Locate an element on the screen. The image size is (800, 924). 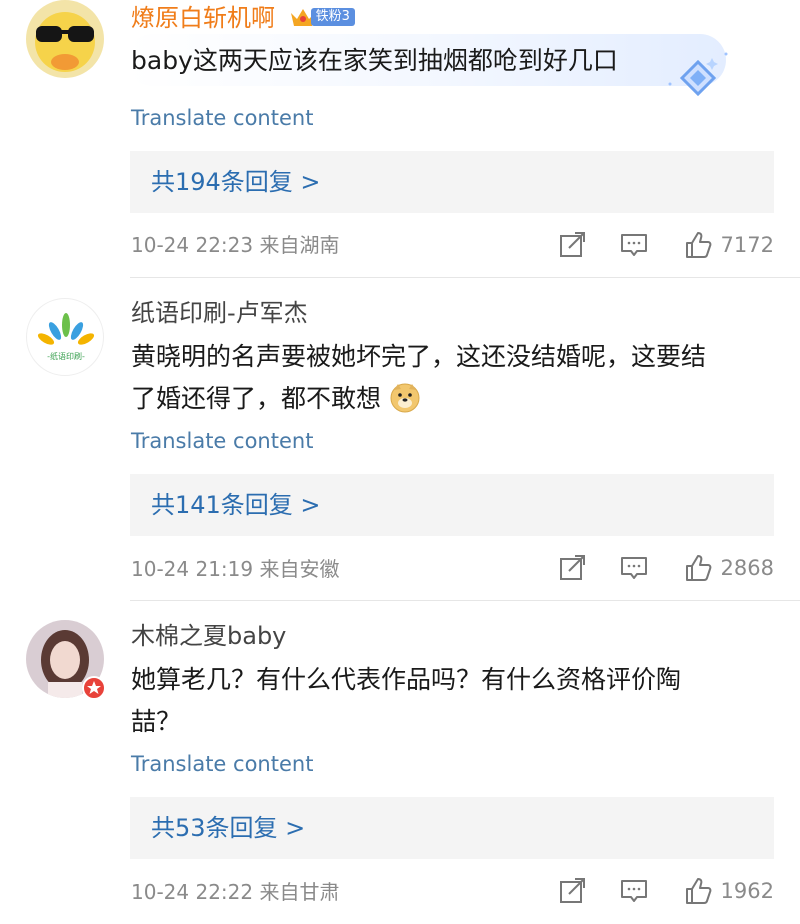
comment-text: 黄晓明的名声要被她坏完了，这还没结婚呢，这要结 了婚还得了，都不敢想 is located at coordinates (456, 378).